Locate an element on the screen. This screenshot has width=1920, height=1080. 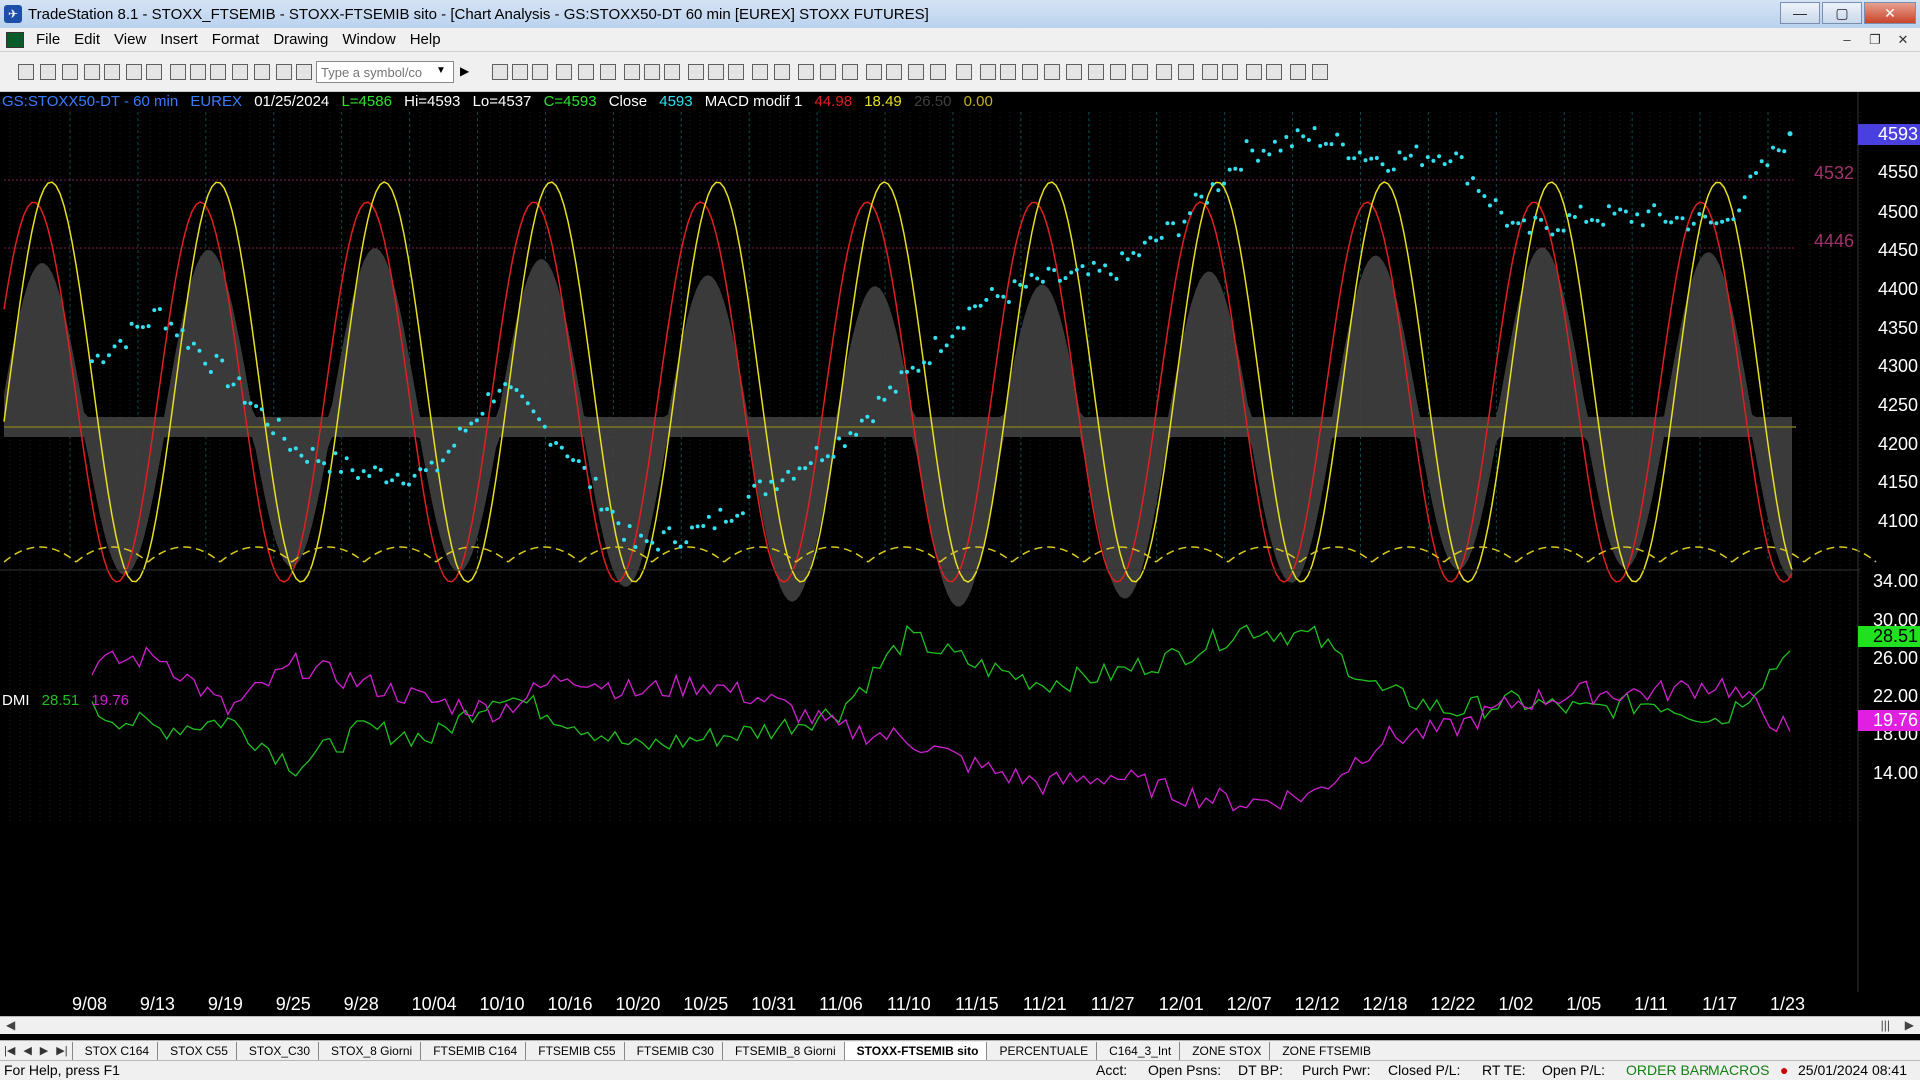
tab-percentuale: PERCENTUALE is located at coordinates (1041, 1050).